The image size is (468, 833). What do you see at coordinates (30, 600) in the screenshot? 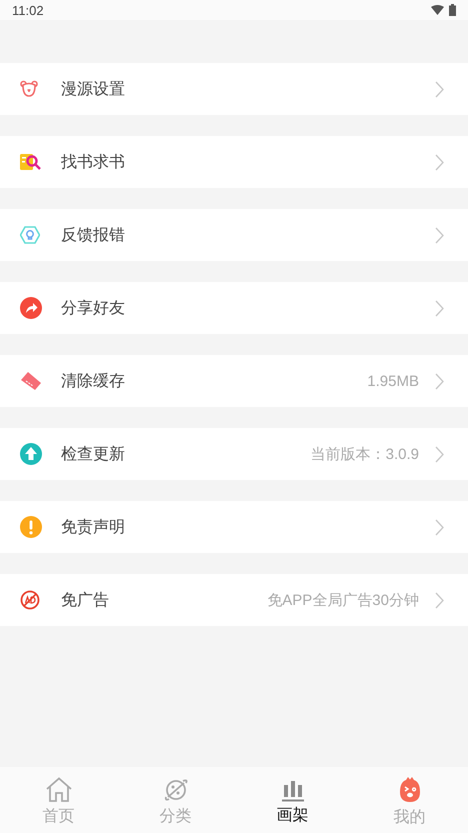
I see `no-ads-icon` at bounding box center [30, 600].